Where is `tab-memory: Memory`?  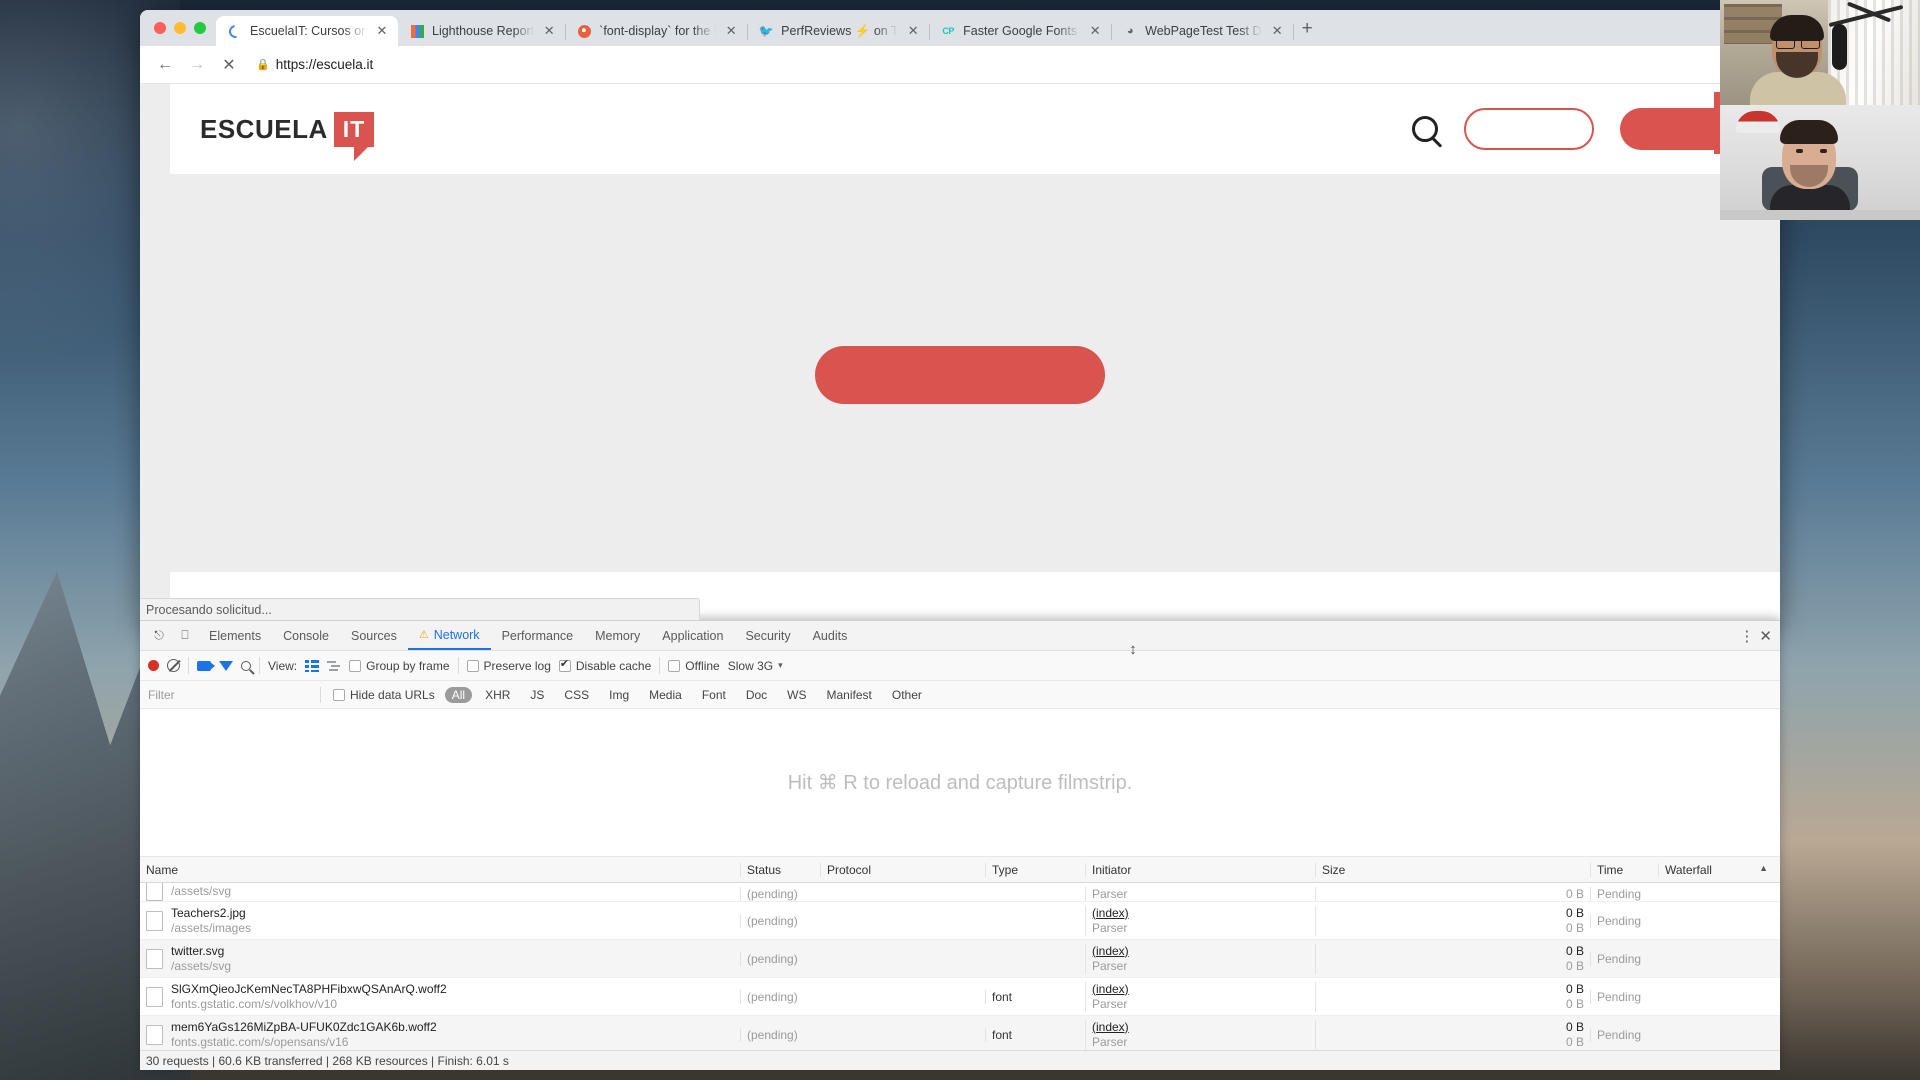 tab-memory: Memory is located at coordinates (617, 635).